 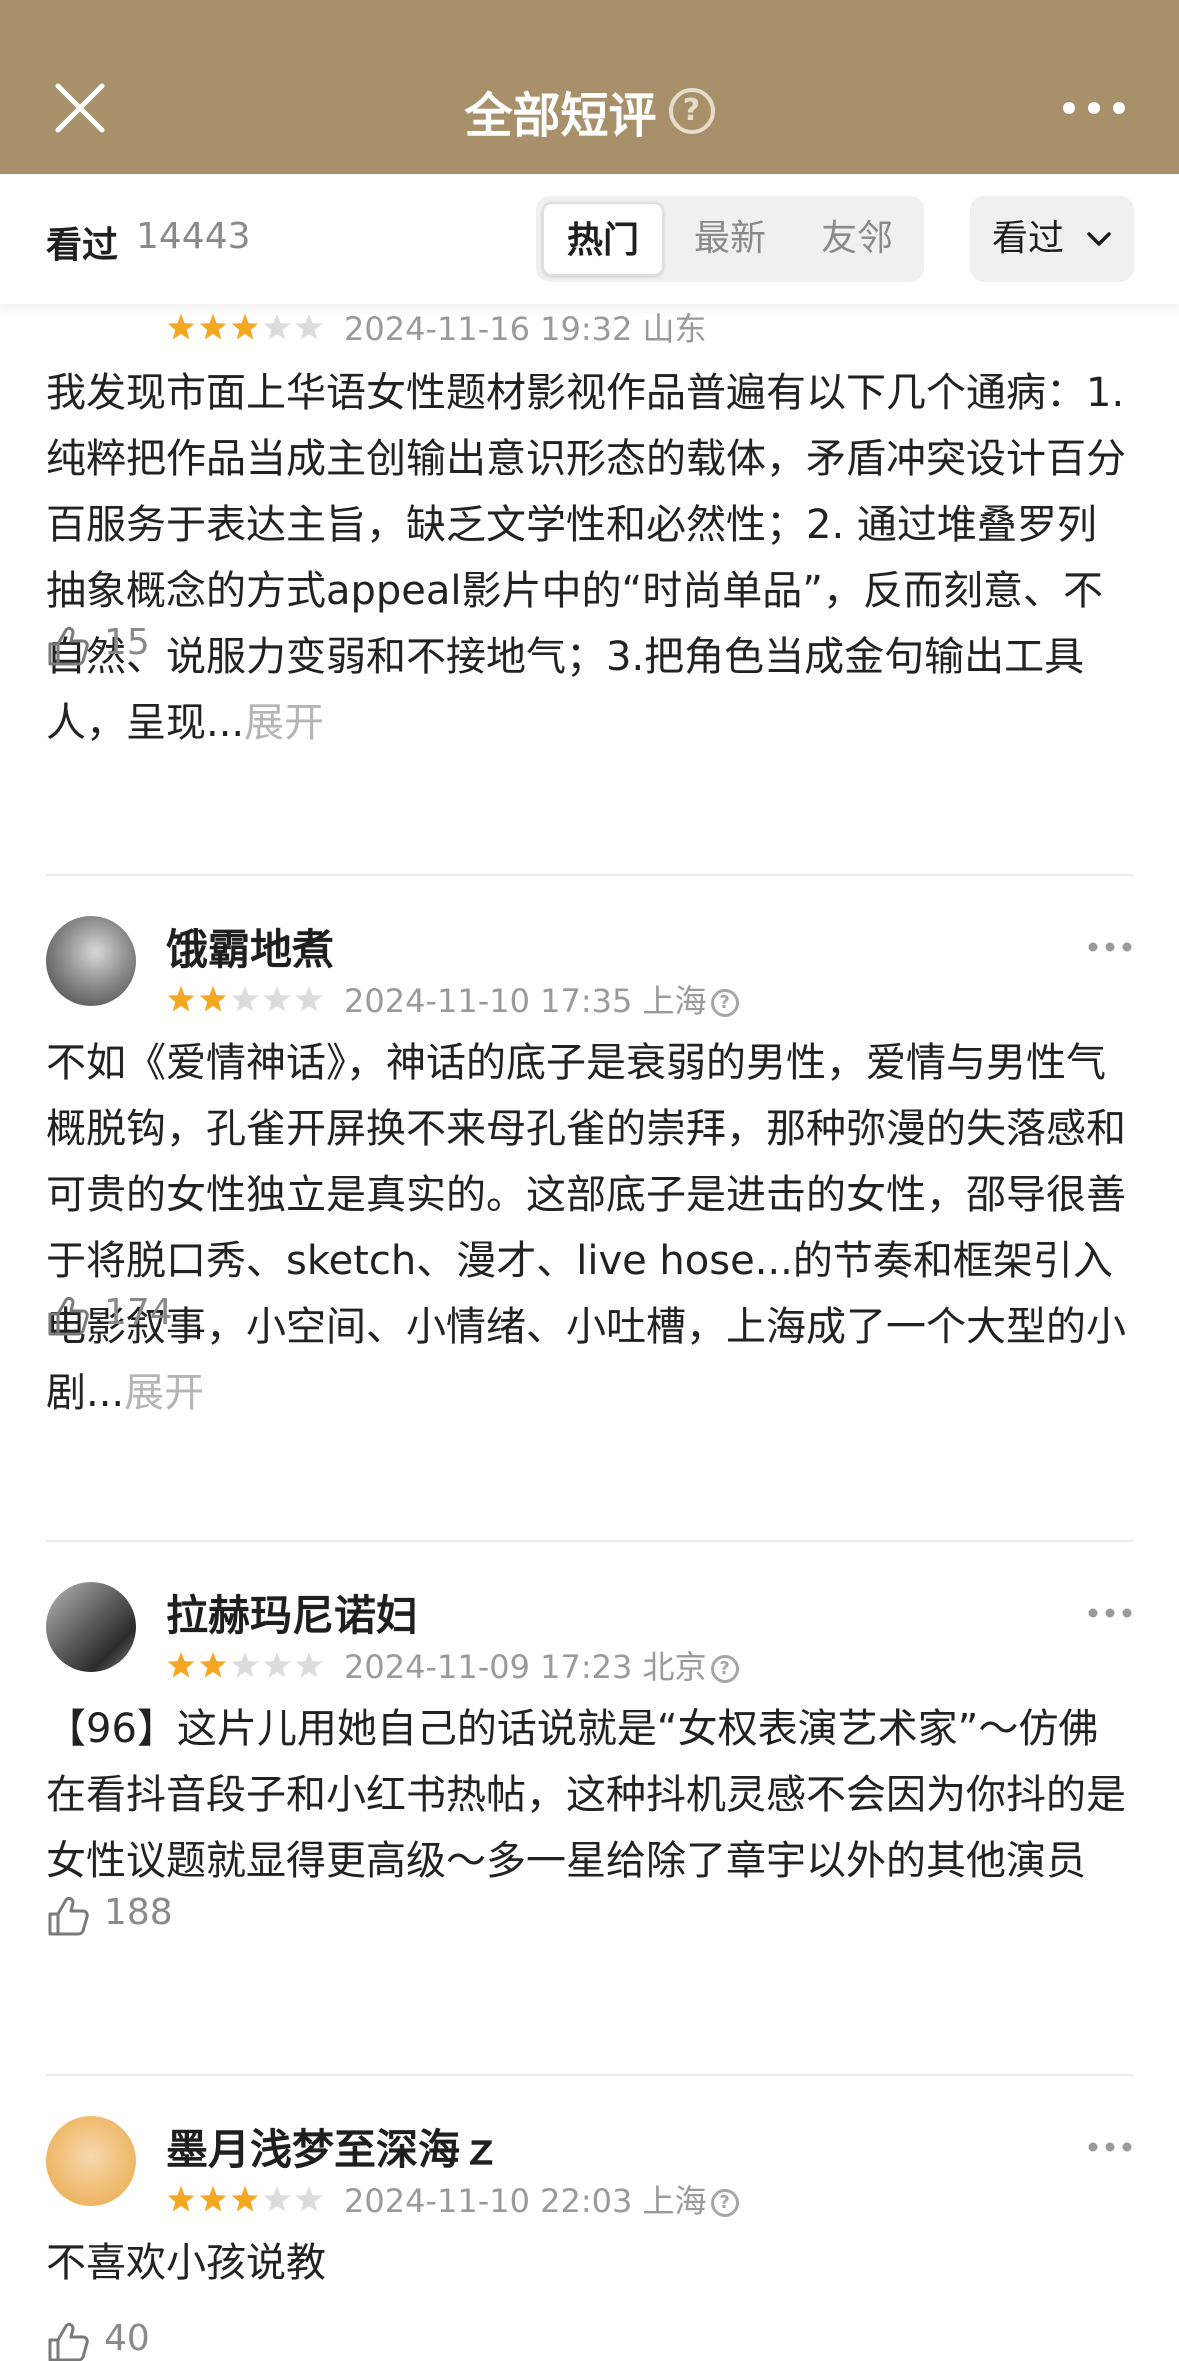 I want to click on like-count: 15, so click(x=127, y=642).